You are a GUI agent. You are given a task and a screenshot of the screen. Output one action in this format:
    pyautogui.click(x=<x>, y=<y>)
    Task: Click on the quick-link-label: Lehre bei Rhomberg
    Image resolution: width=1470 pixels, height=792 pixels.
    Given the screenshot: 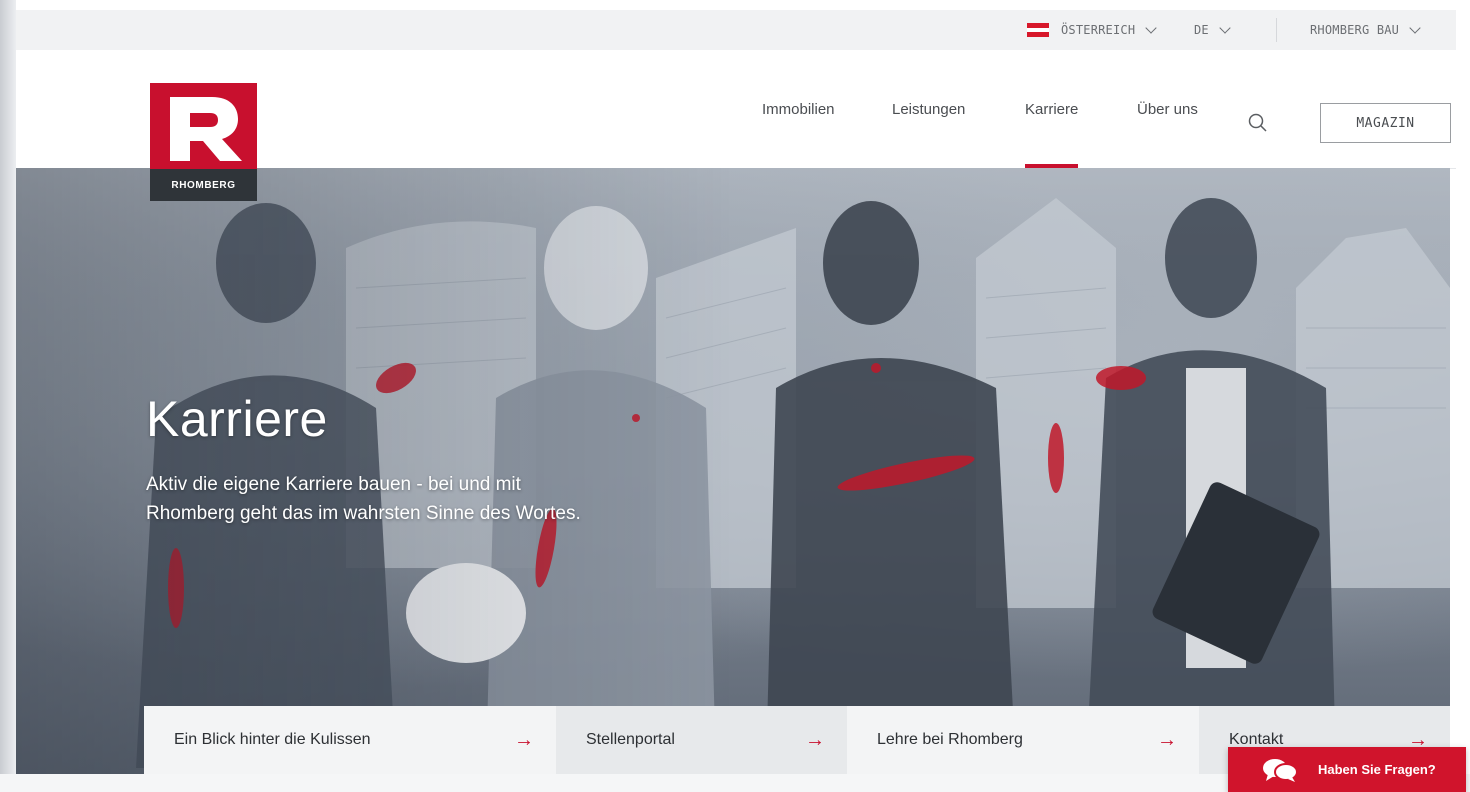 What is the action you would take?
    pyautogui.click(x=950, y=739)
    